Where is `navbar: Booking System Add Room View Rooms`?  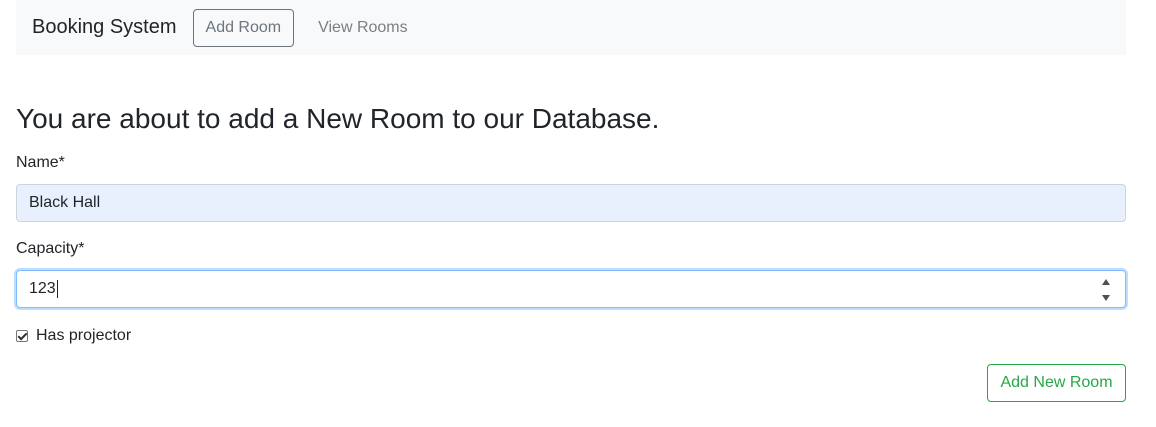
navbar: Booking System Add Room View Rooms is located at coordinates (571, 27).